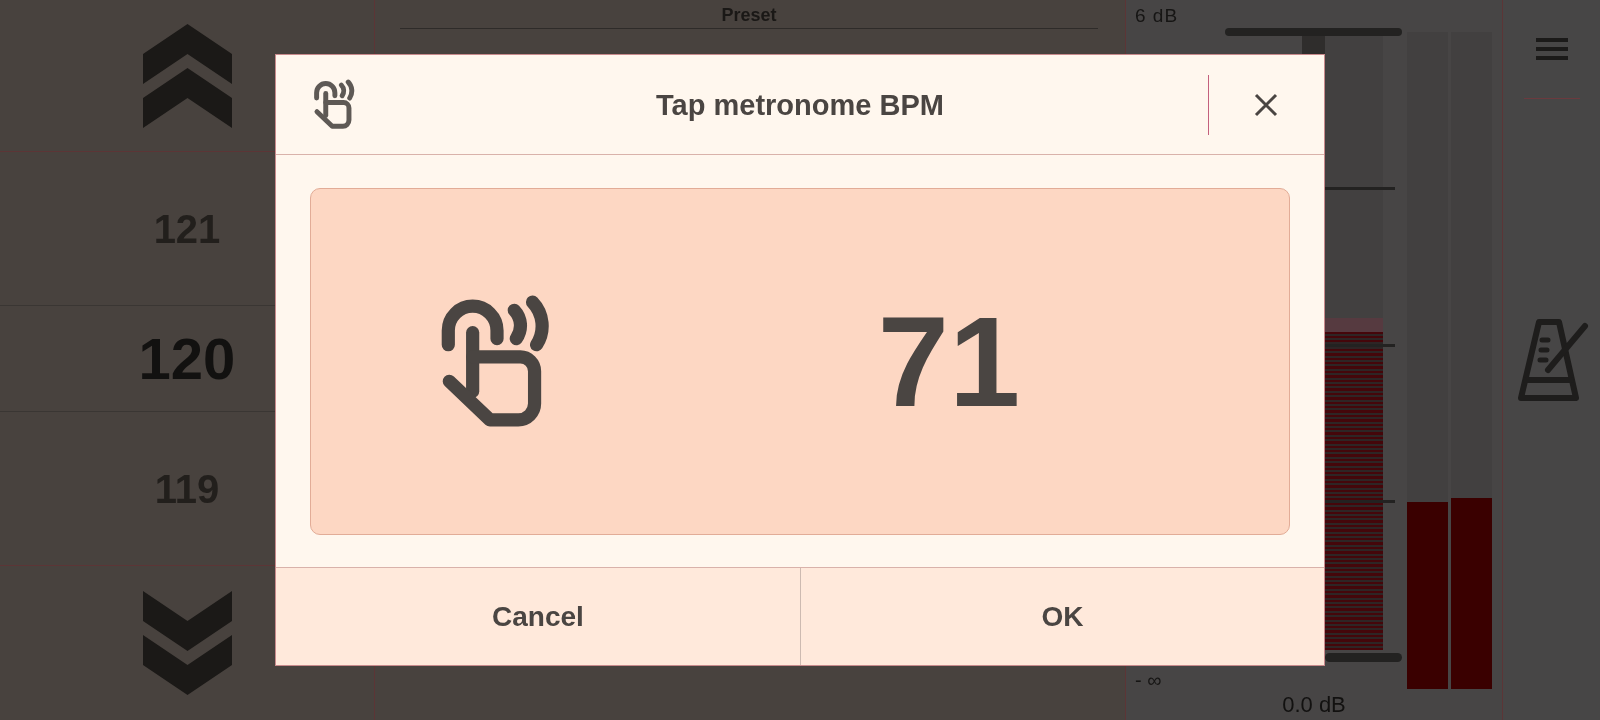  What do you see at coordinates (1062, 616) in the screenshot?
I see `dialog-button: OK` at bounding box center [1062, 616].